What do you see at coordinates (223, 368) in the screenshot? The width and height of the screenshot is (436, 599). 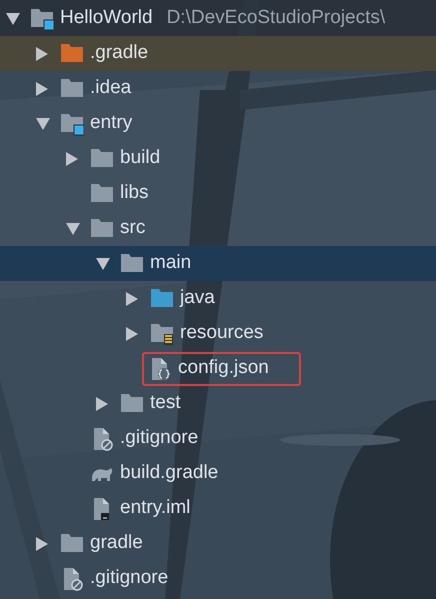 I see `tree-item-label: config.json` at bounding box center [223, 368].